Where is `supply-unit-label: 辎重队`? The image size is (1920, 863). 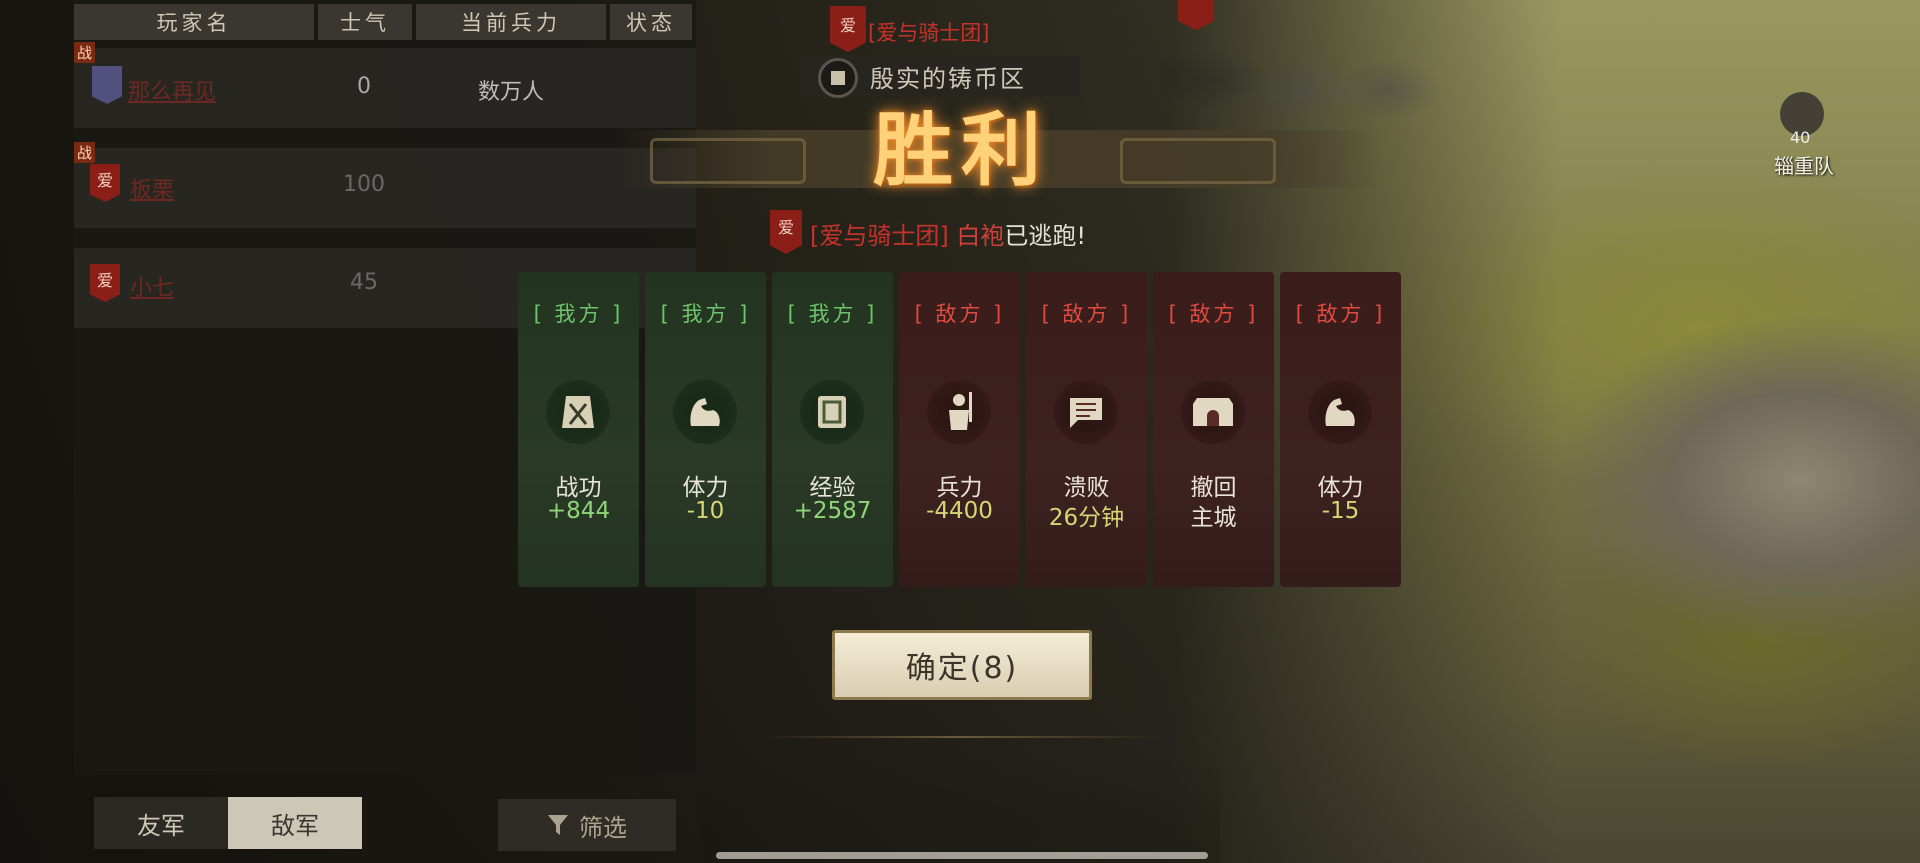
supply-unit-label: 辎重队 is located at coordinates (1804, 164).